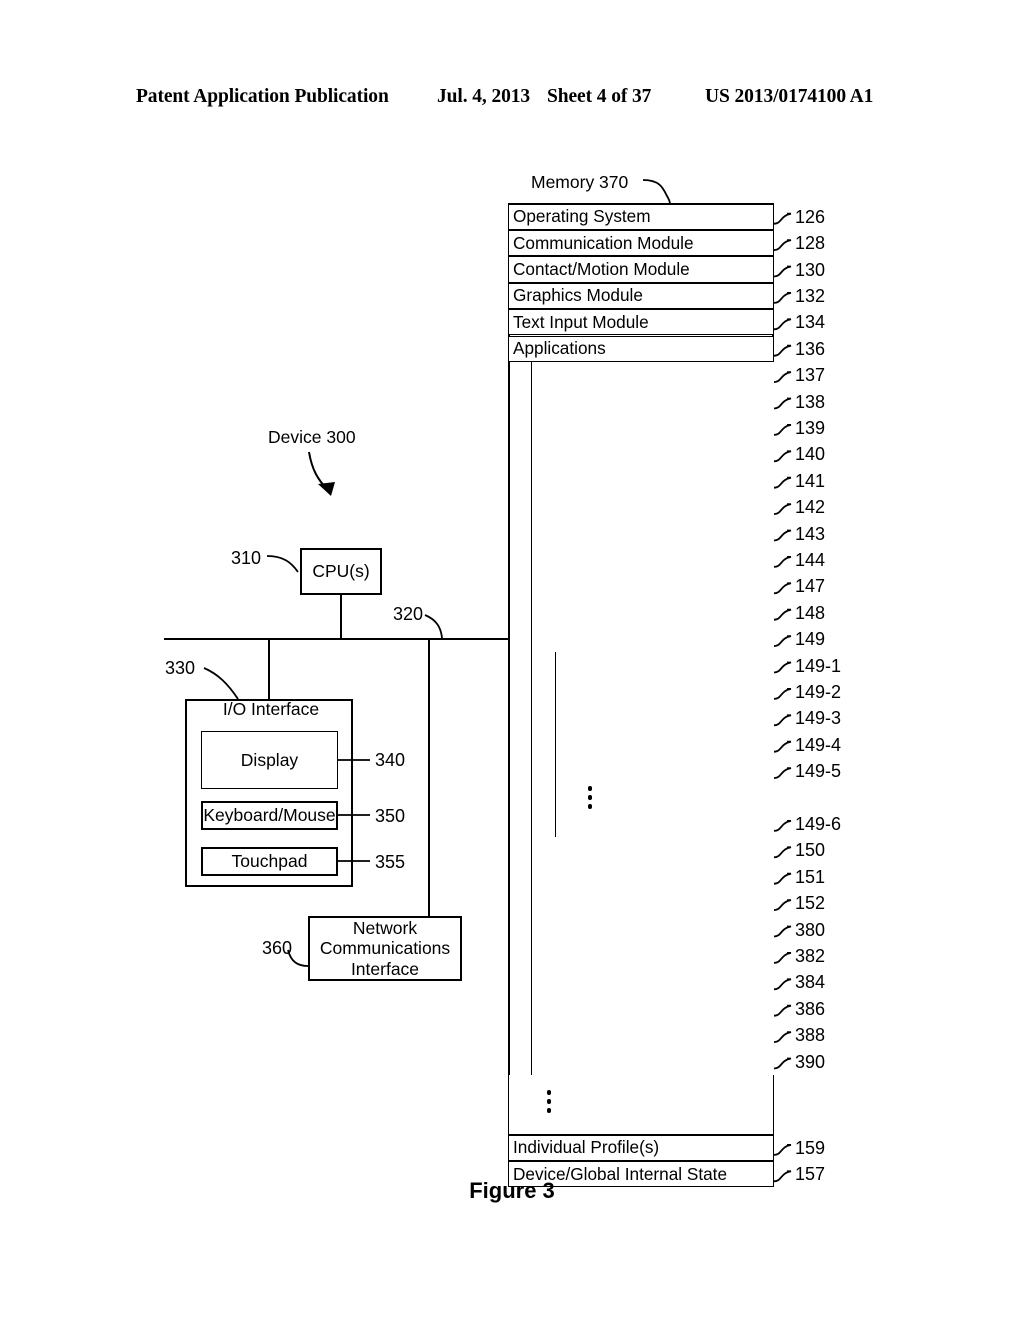 This screenshot has height=1320, width=1024. I want to click on memory-ref-number: 388, so click(810, 1035).